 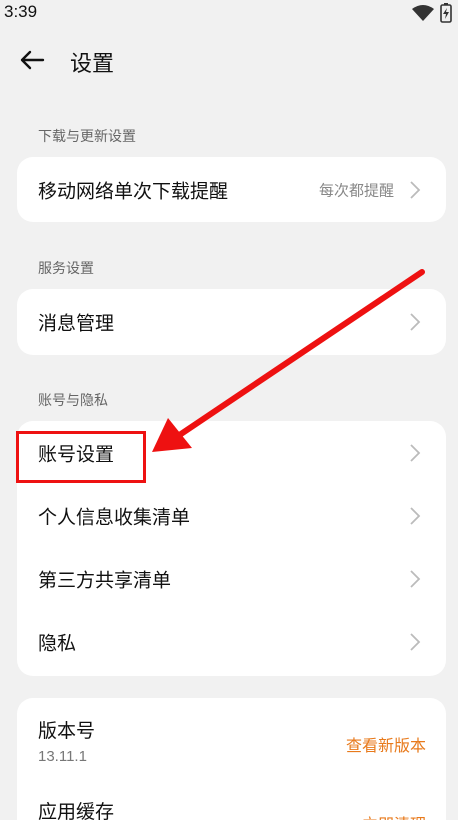 I want to click on back-button, so click(x=32, y=60).